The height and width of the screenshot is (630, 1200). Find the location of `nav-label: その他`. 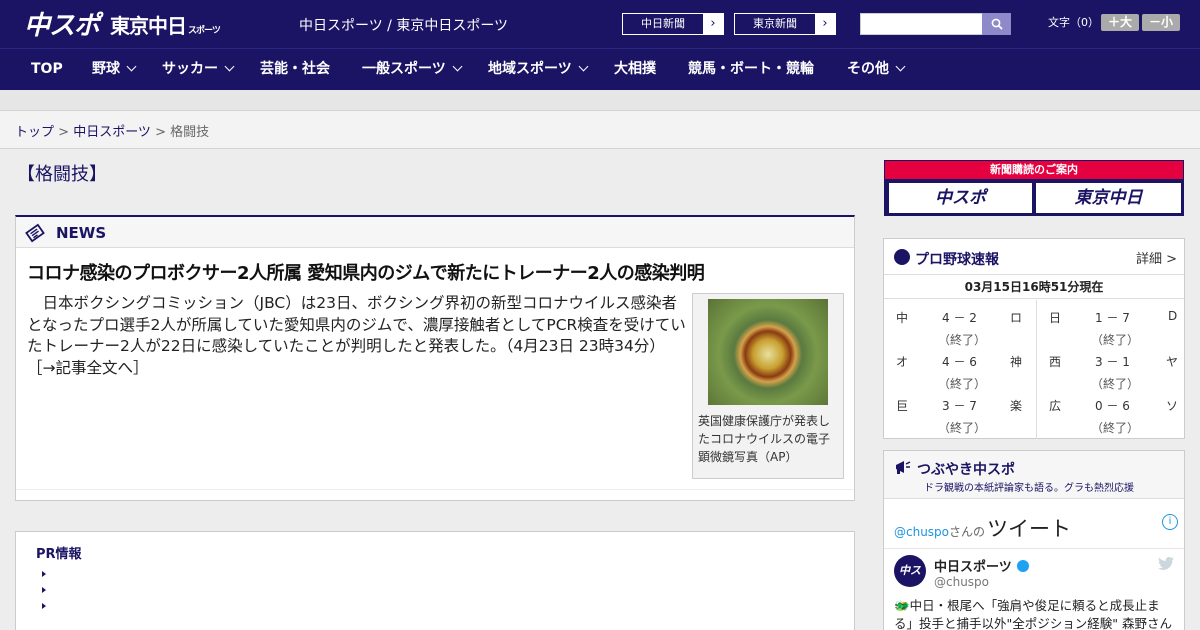

nav-label: その他 is located at coordinates (868, 69).